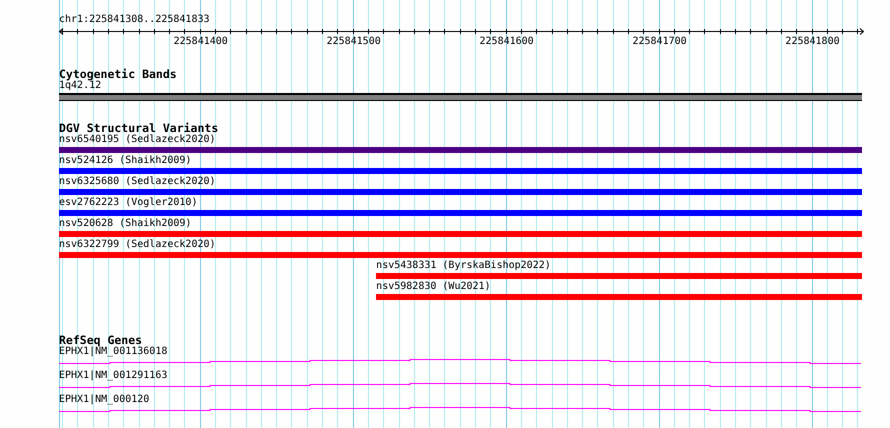 This screenshot has height=428, width=890. Describe the element at coordinates (125, 223) in the screenshot. I see `variant-label: nsv520628 (Shaikh2009)` at that location.